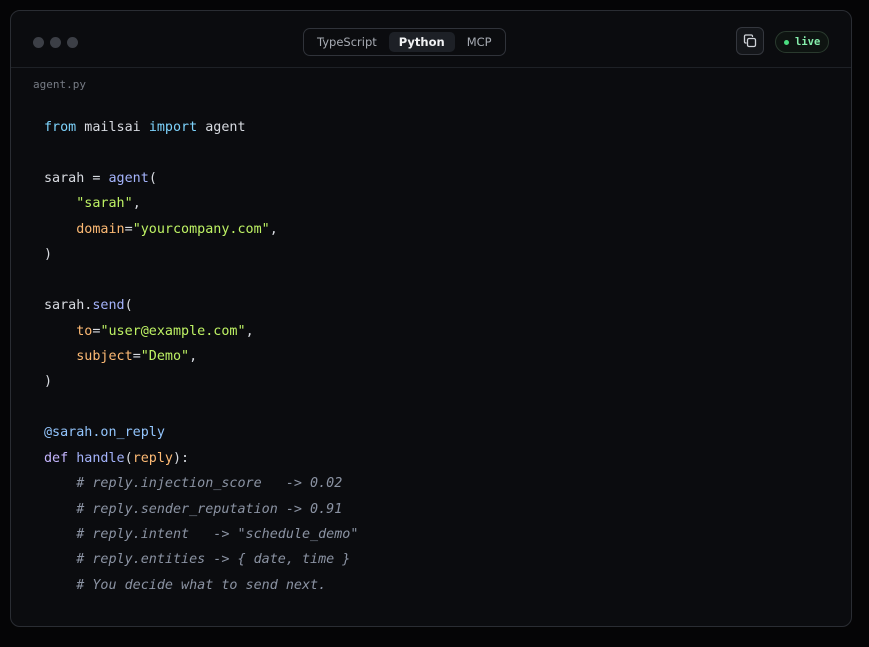 Image resolution: width=869 pixels, height=647 pixels. I want to click on code-line: # reply.intent -> "schedule_demo", so click(201, 534).